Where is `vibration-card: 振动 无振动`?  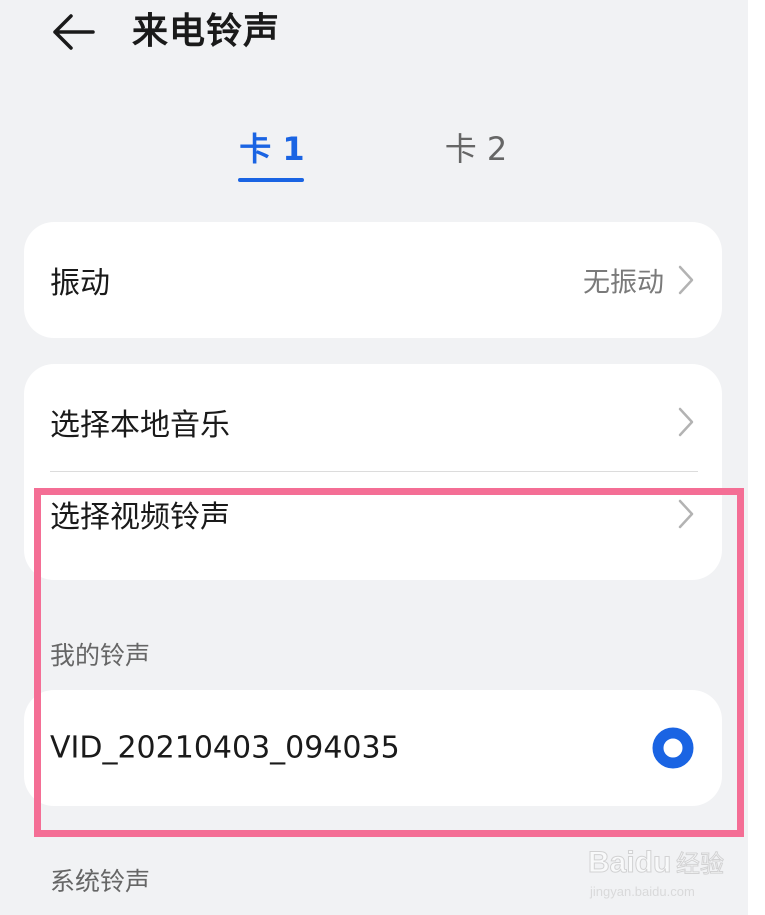 vibration-card: 振动 无振动 is located at coordinates (373, 280).